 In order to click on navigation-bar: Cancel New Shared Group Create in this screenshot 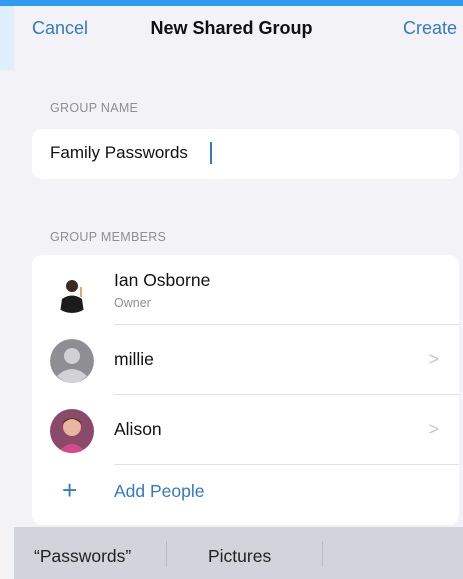, I will do `click(231, 28)`.